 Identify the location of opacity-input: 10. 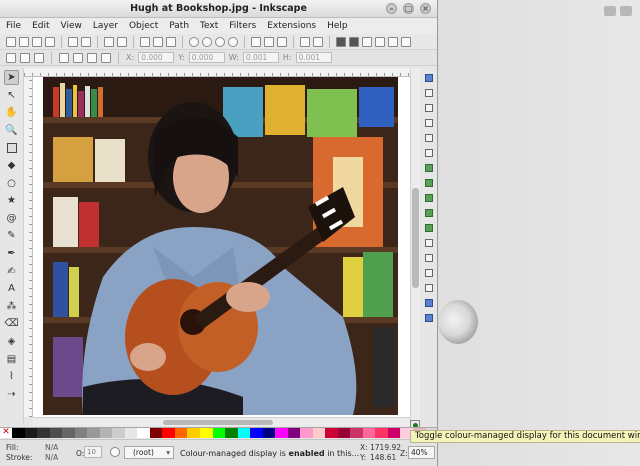
(93, 452).